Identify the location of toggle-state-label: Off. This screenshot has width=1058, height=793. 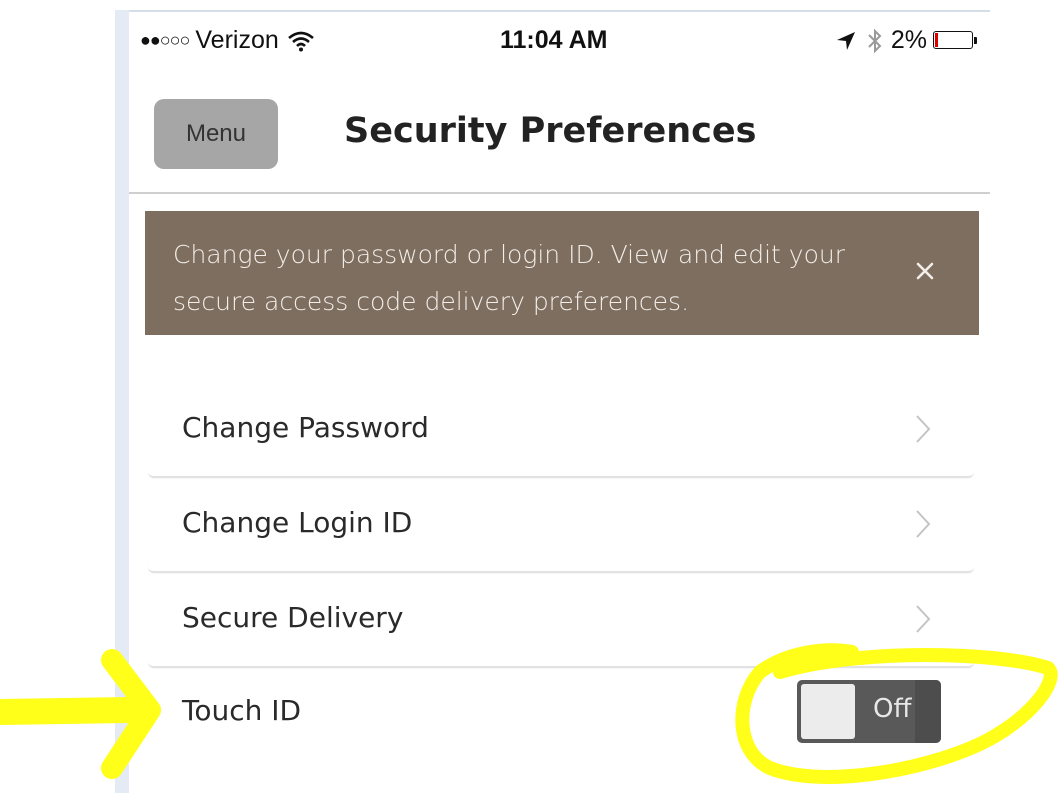
(892, 709).